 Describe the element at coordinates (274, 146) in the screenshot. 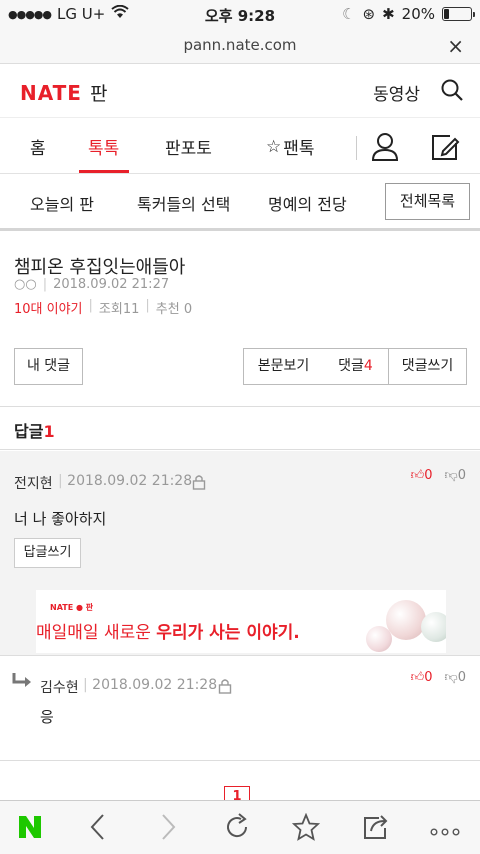

I see `star-icon: ☆` at that location.